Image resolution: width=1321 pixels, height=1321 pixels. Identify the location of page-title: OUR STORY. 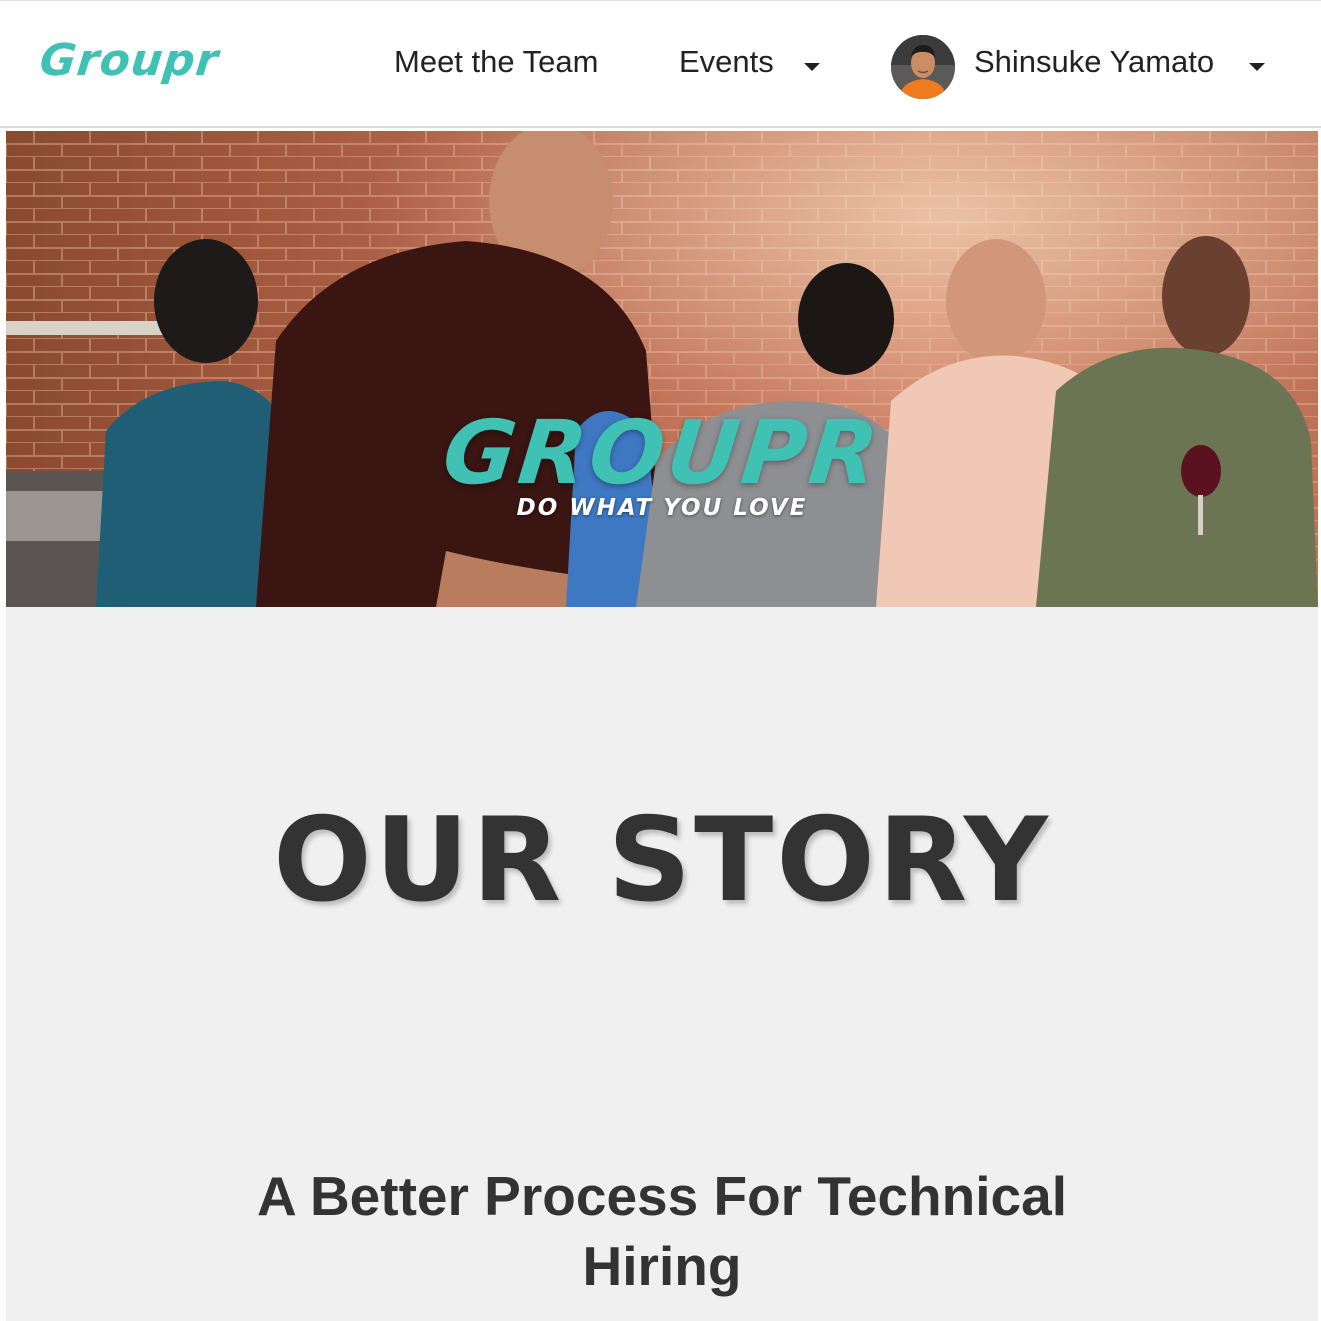
(662, 860).